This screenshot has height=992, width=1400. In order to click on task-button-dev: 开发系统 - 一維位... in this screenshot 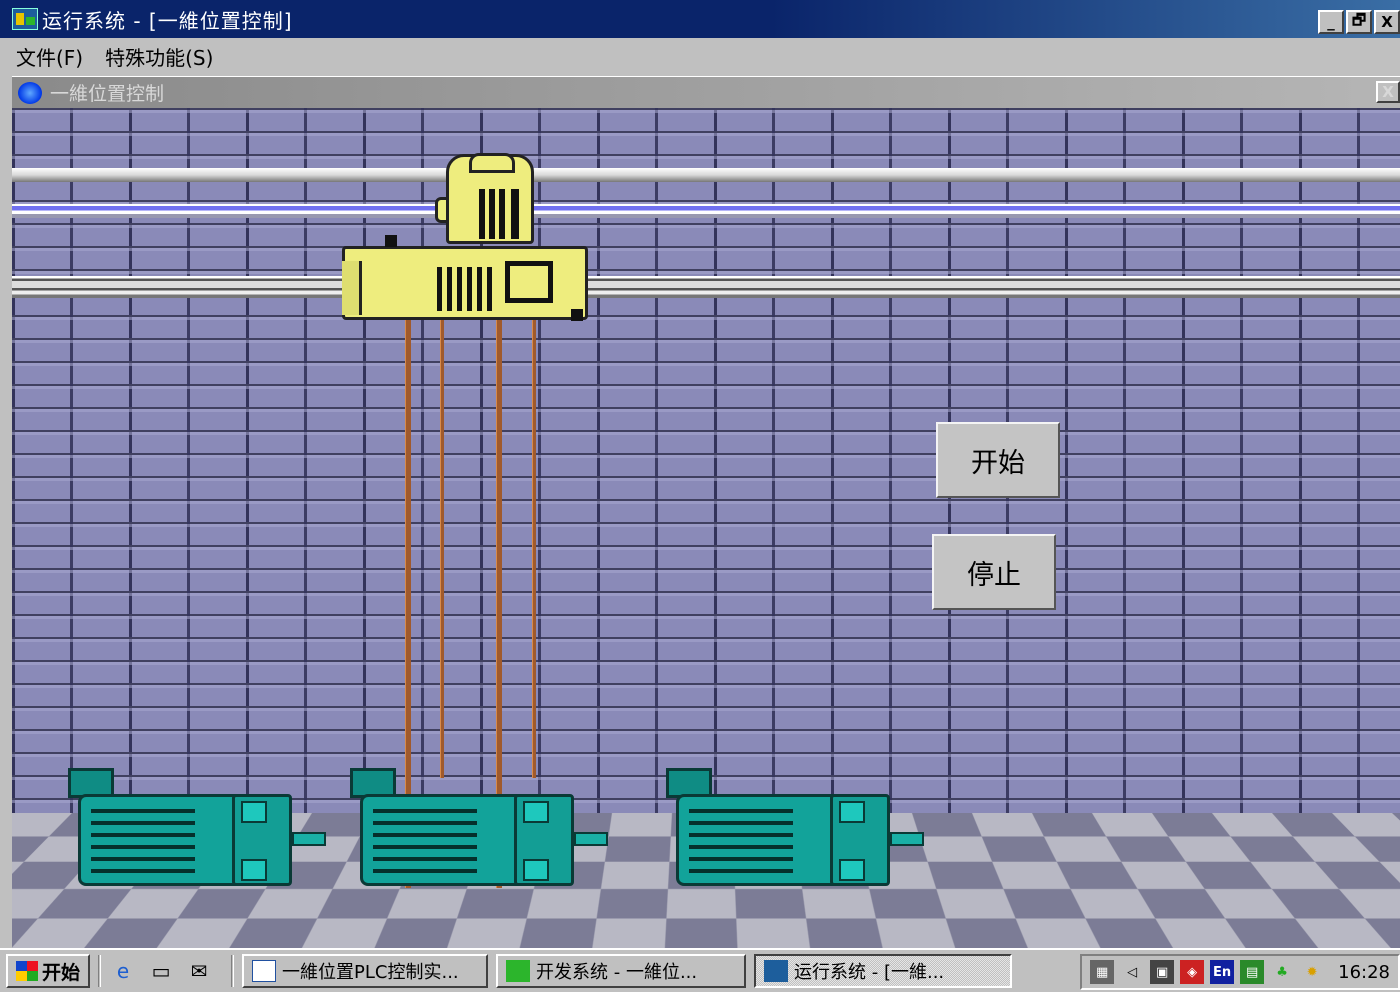, I will do `click(621, 971)`.